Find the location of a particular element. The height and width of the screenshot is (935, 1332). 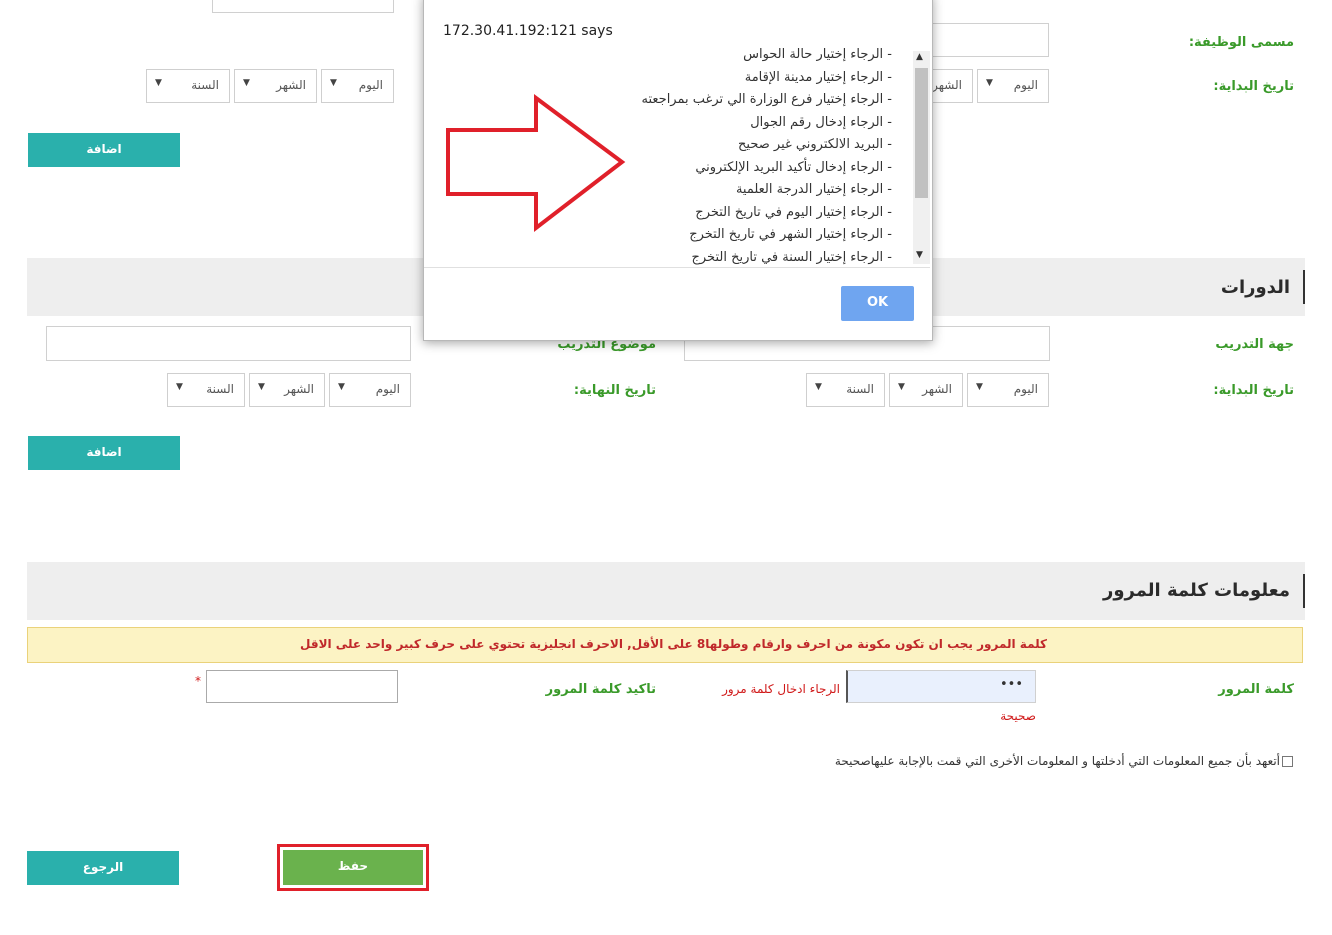

courses-add-button: اضافة is located at coordinates (104, 453).